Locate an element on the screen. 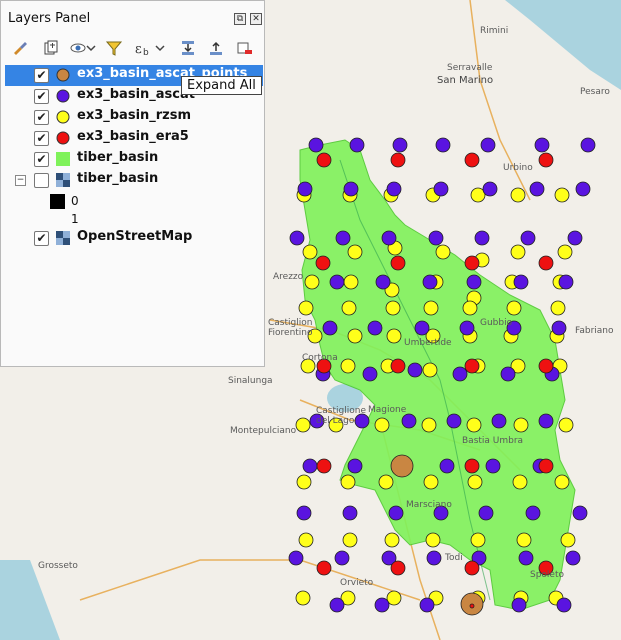  svg-text: b is located at coordinates (146, 52).